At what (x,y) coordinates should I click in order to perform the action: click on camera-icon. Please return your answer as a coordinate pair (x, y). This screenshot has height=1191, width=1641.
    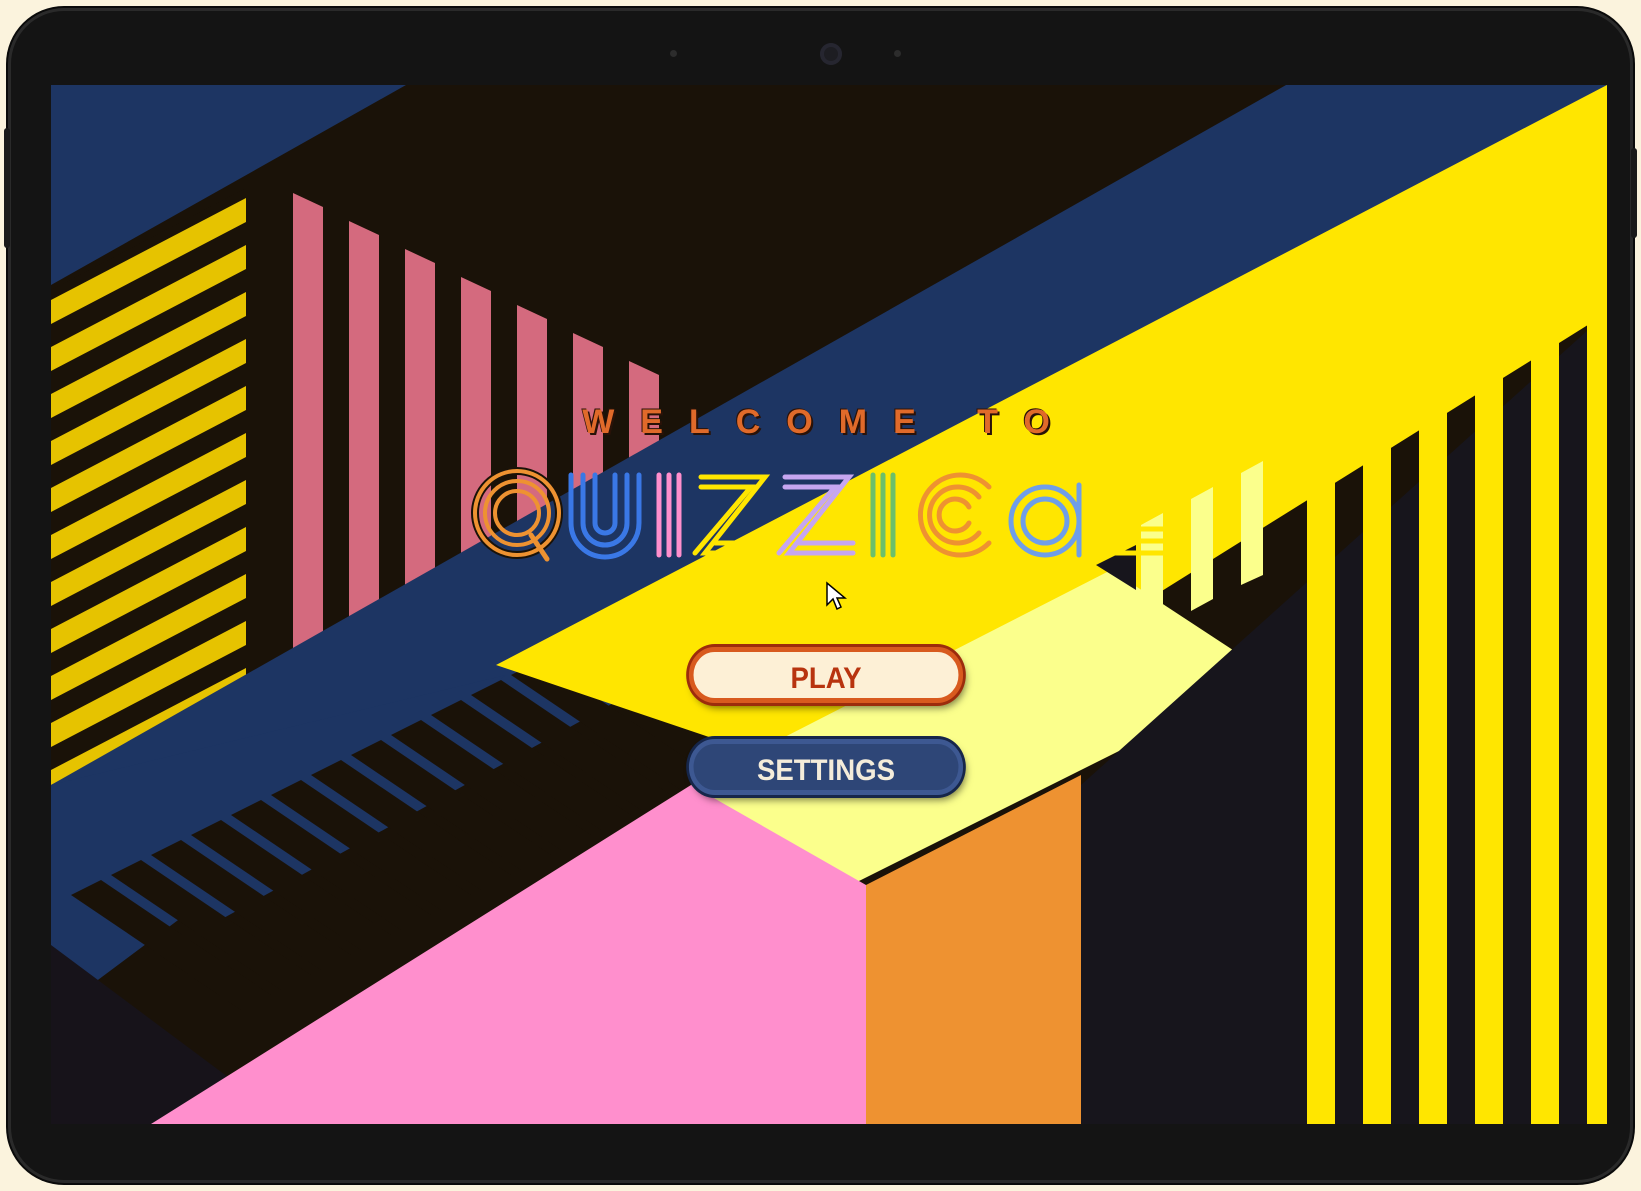
    Looking at the image, I should click on (831, 54).